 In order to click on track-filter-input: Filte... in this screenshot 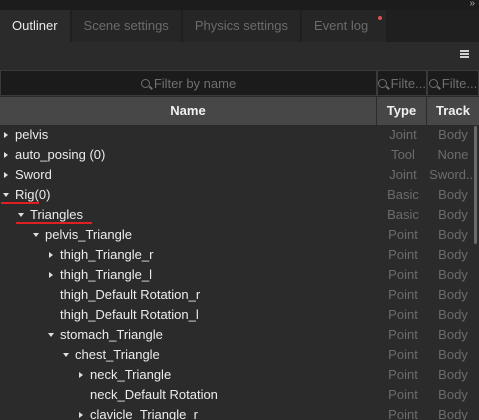, I will do `click(453, 83)`.